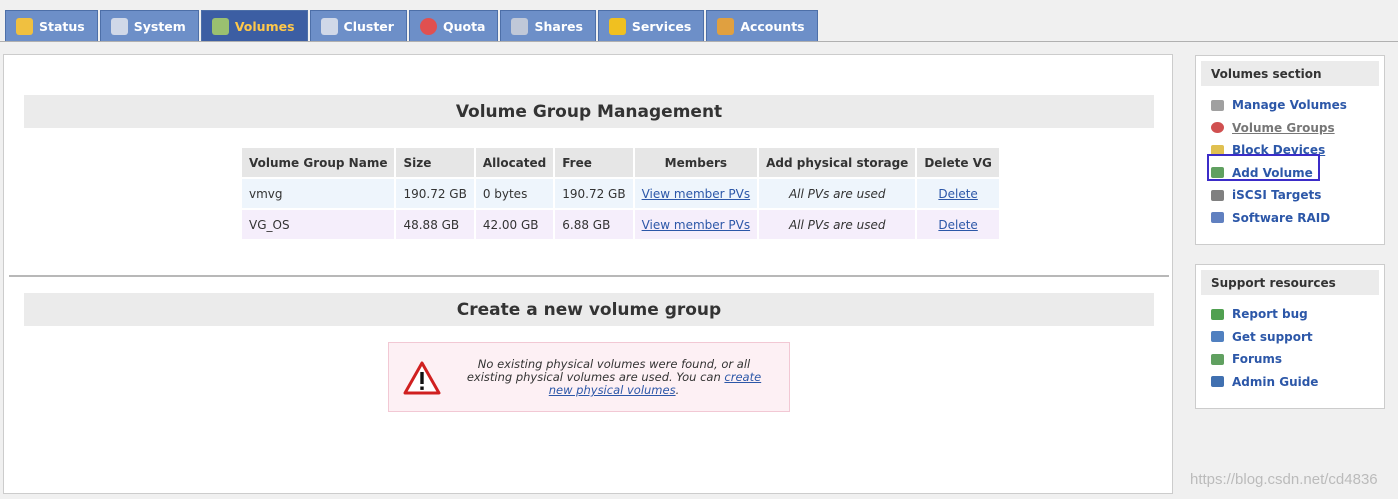 This screenshot has width=1398, height=499. What do you see at coordinates (435, 162) in the screenshot?
I see `column-header: Size` at bounding box center [435, 162].